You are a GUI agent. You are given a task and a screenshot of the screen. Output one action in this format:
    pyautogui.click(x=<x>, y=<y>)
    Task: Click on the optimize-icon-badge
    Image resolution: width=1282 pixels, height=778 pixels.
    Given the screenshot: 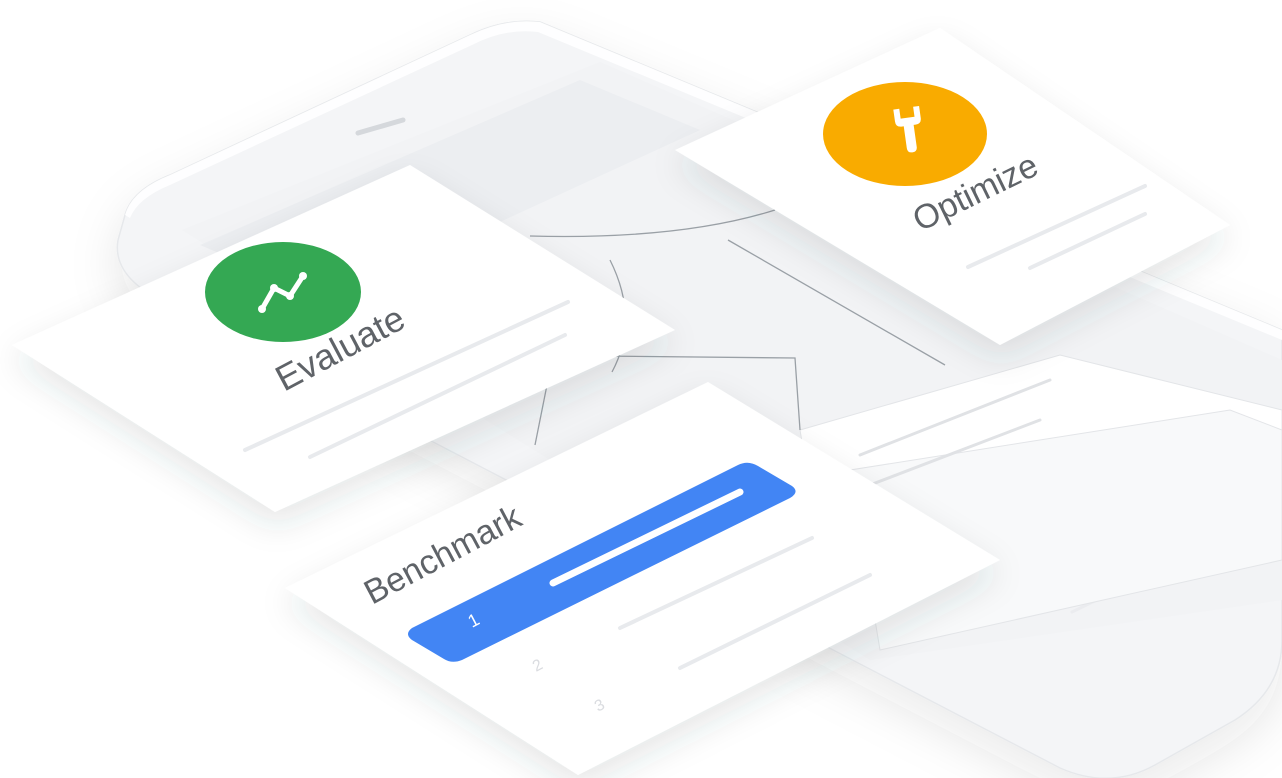 What is the action you would take?
    pyautogui.click(x=905, y=134)
    